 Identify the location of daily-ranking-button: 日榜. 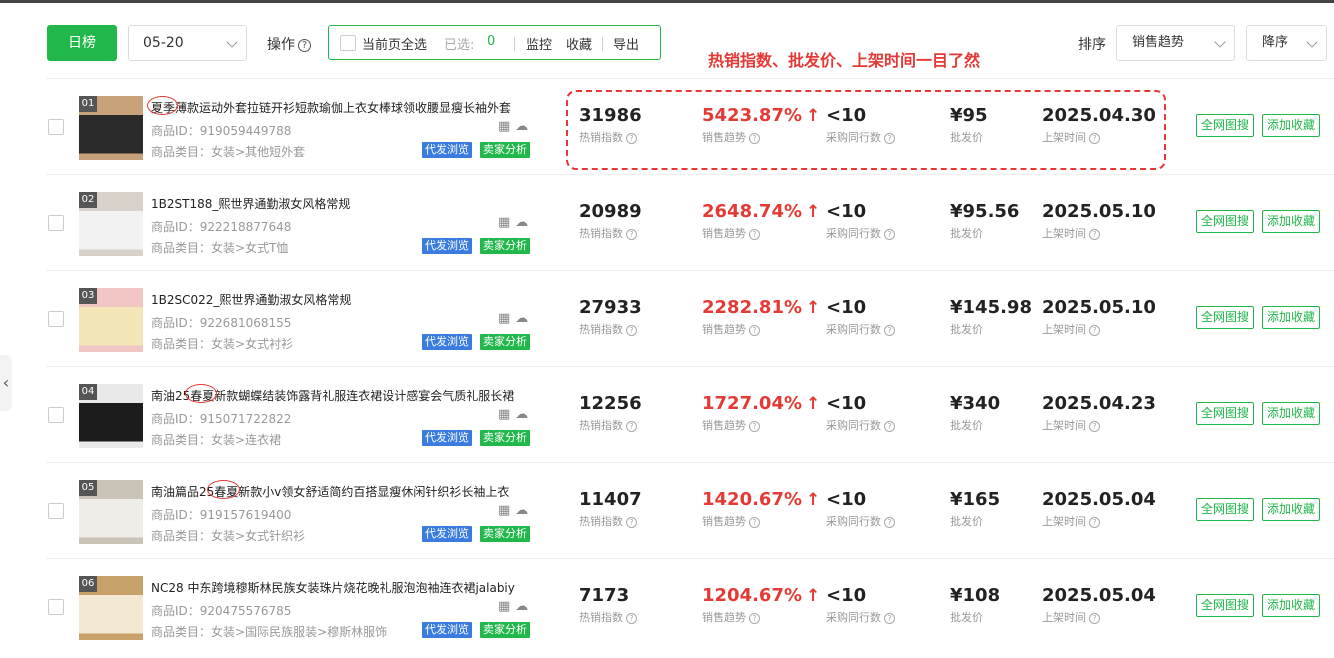
(82, 43).